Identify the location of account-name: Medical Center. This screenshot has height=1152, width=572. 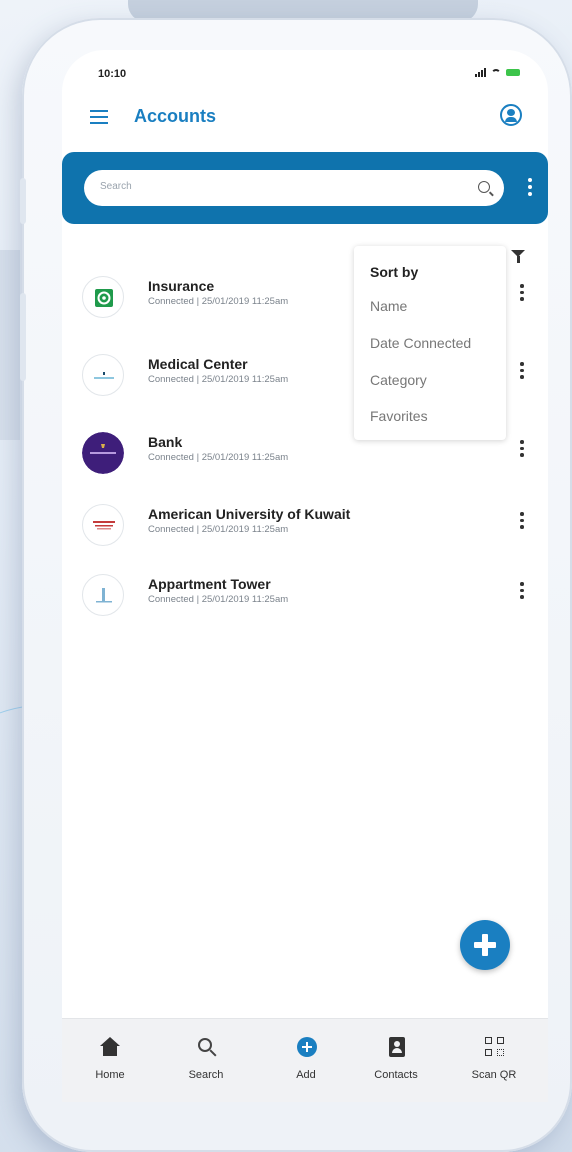
(198, 364).